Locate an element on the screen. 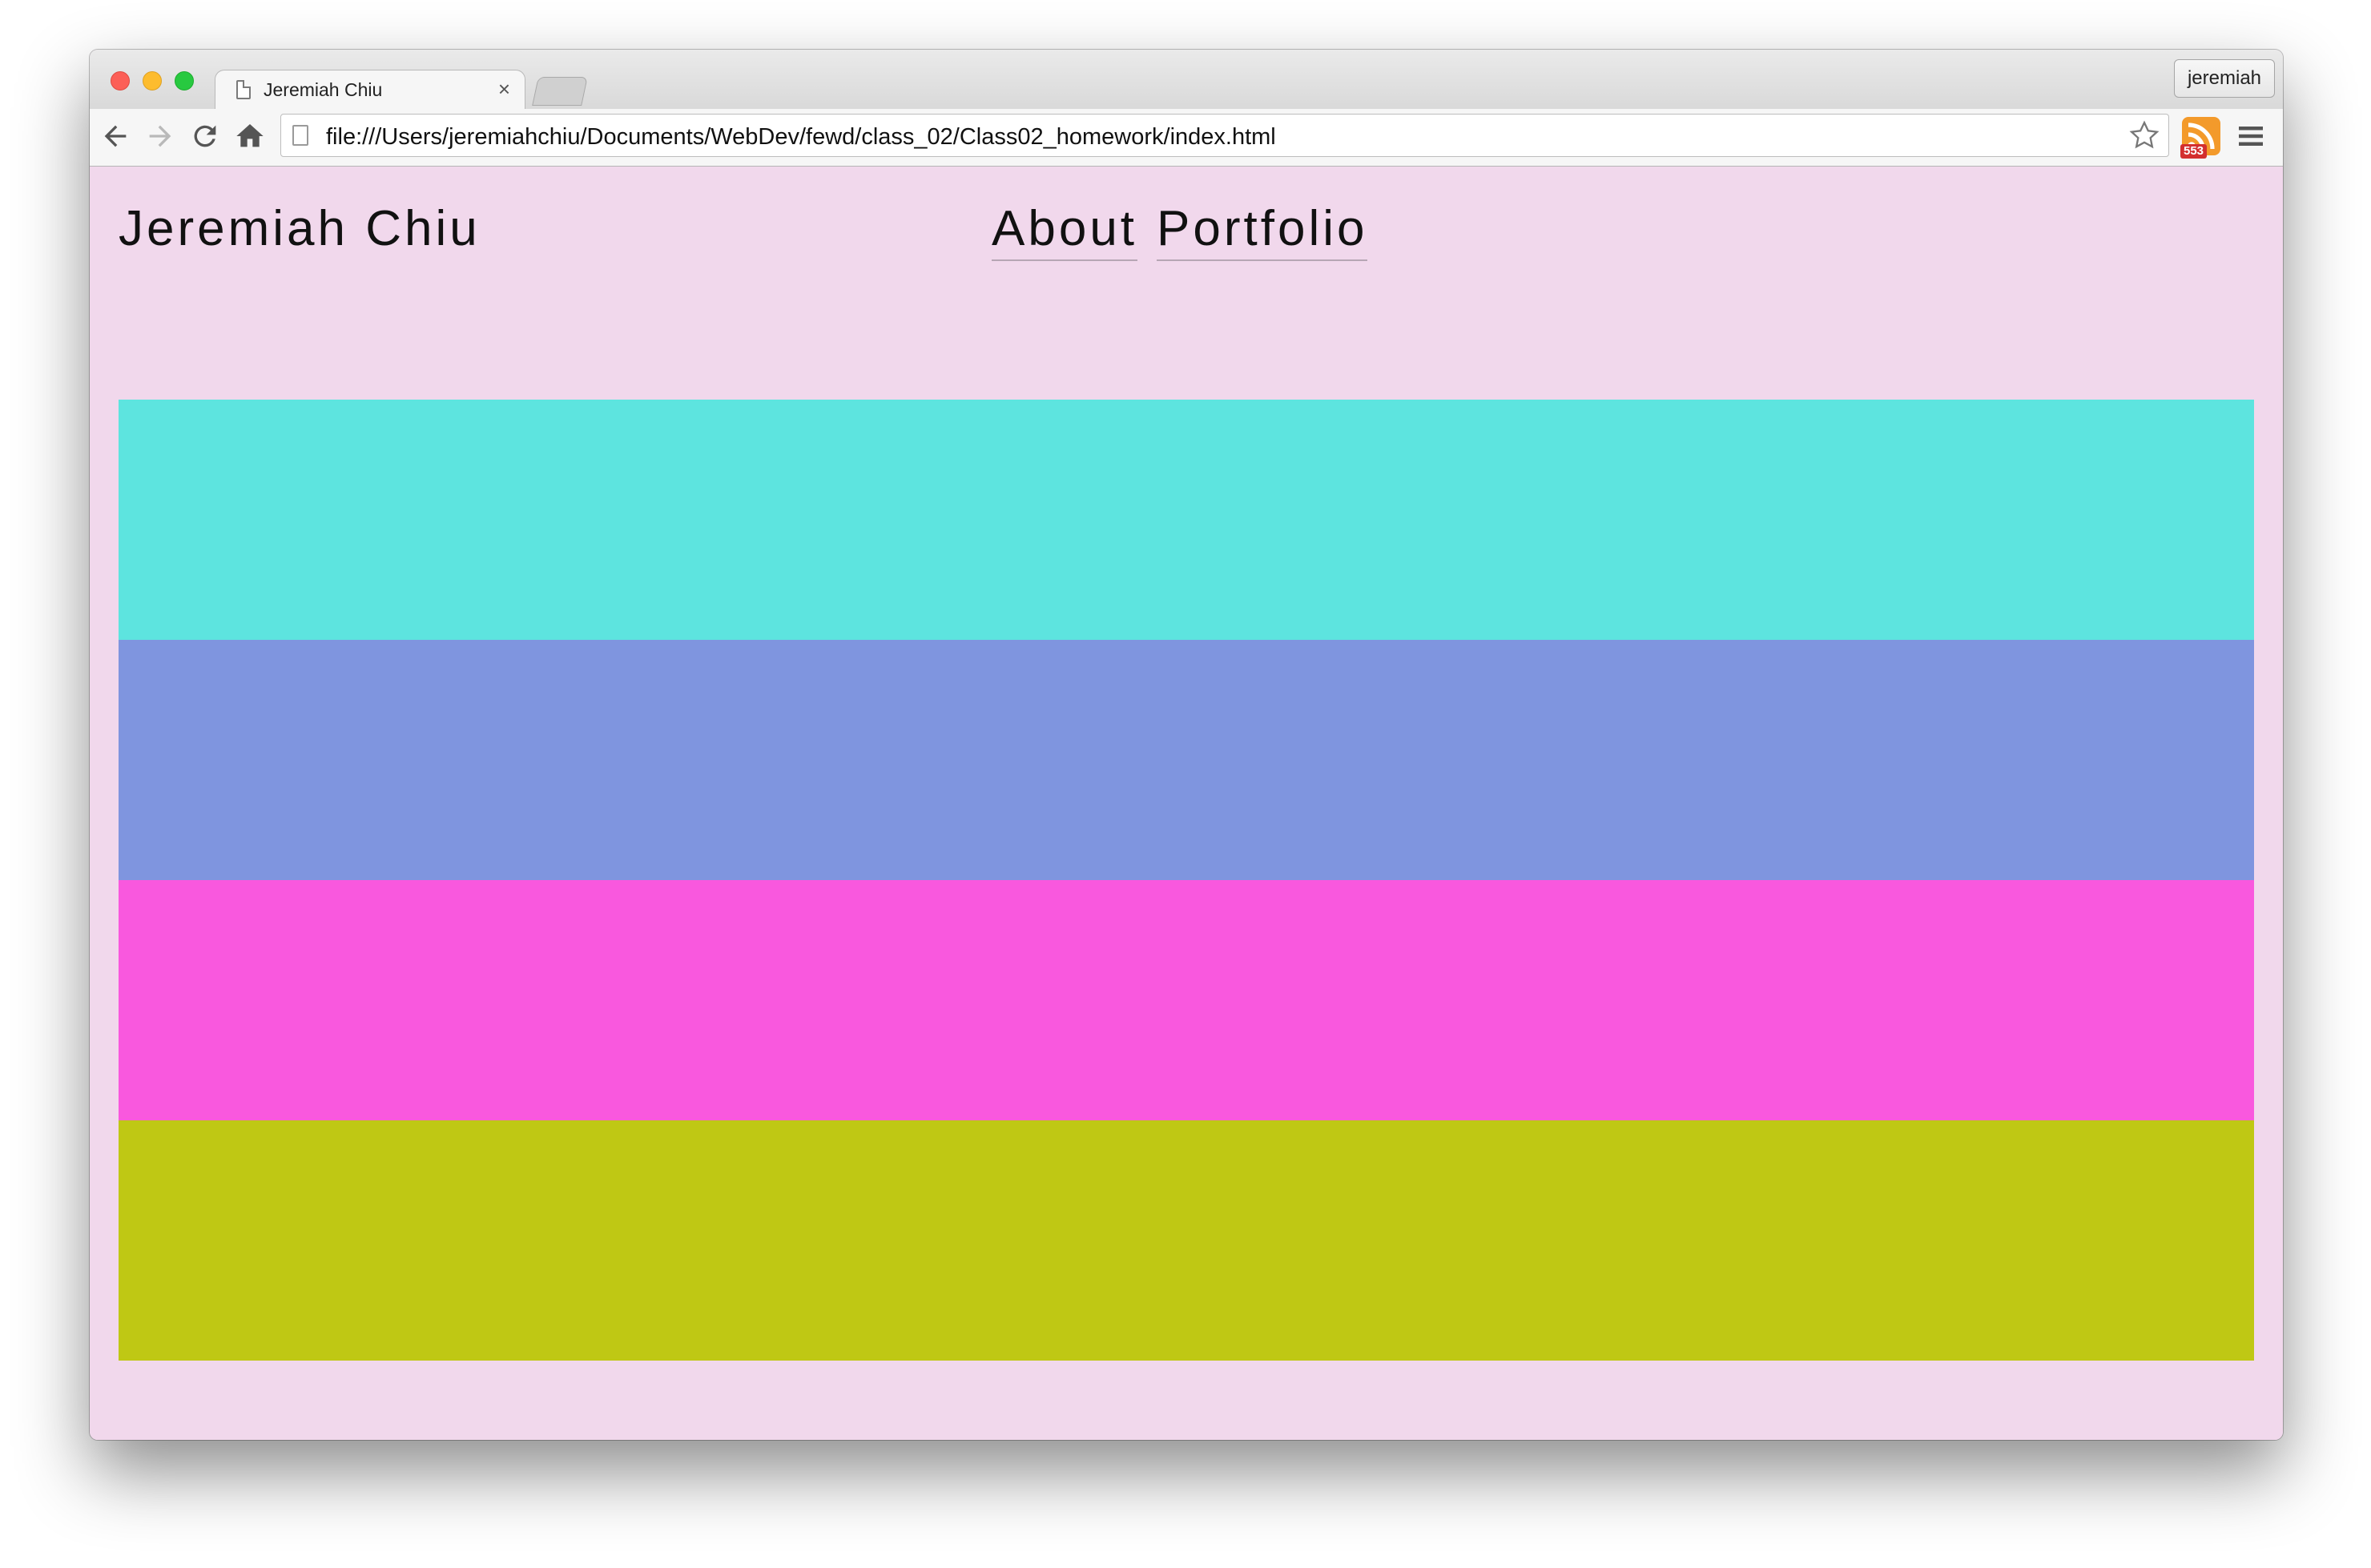 This screenshot has height=1568, width=2371. zoom-window-button is located at coordinates (184, 80).